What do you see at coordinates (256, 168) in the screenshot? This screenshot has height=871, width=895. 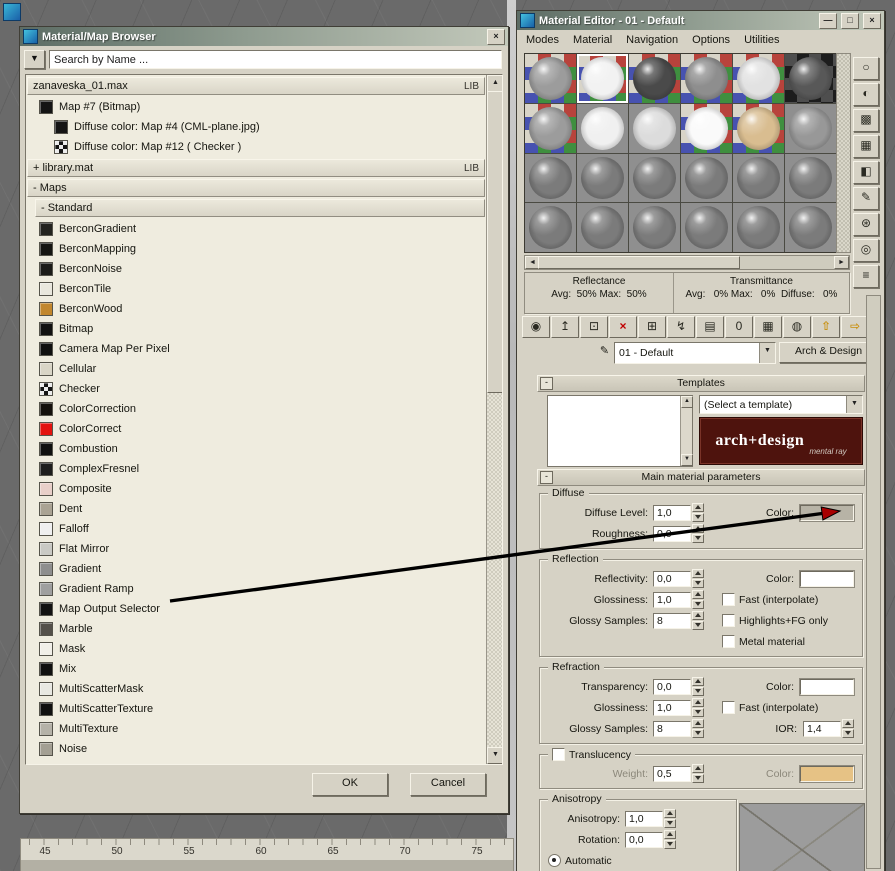 I see `library-group-header: + library.mat LIB` at bounding box center [256, 168].